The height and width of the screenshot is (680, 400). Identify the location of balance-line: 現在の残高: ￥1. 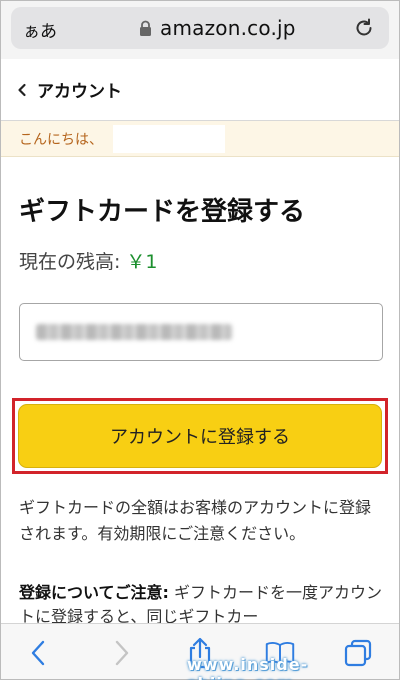
(88, 260).